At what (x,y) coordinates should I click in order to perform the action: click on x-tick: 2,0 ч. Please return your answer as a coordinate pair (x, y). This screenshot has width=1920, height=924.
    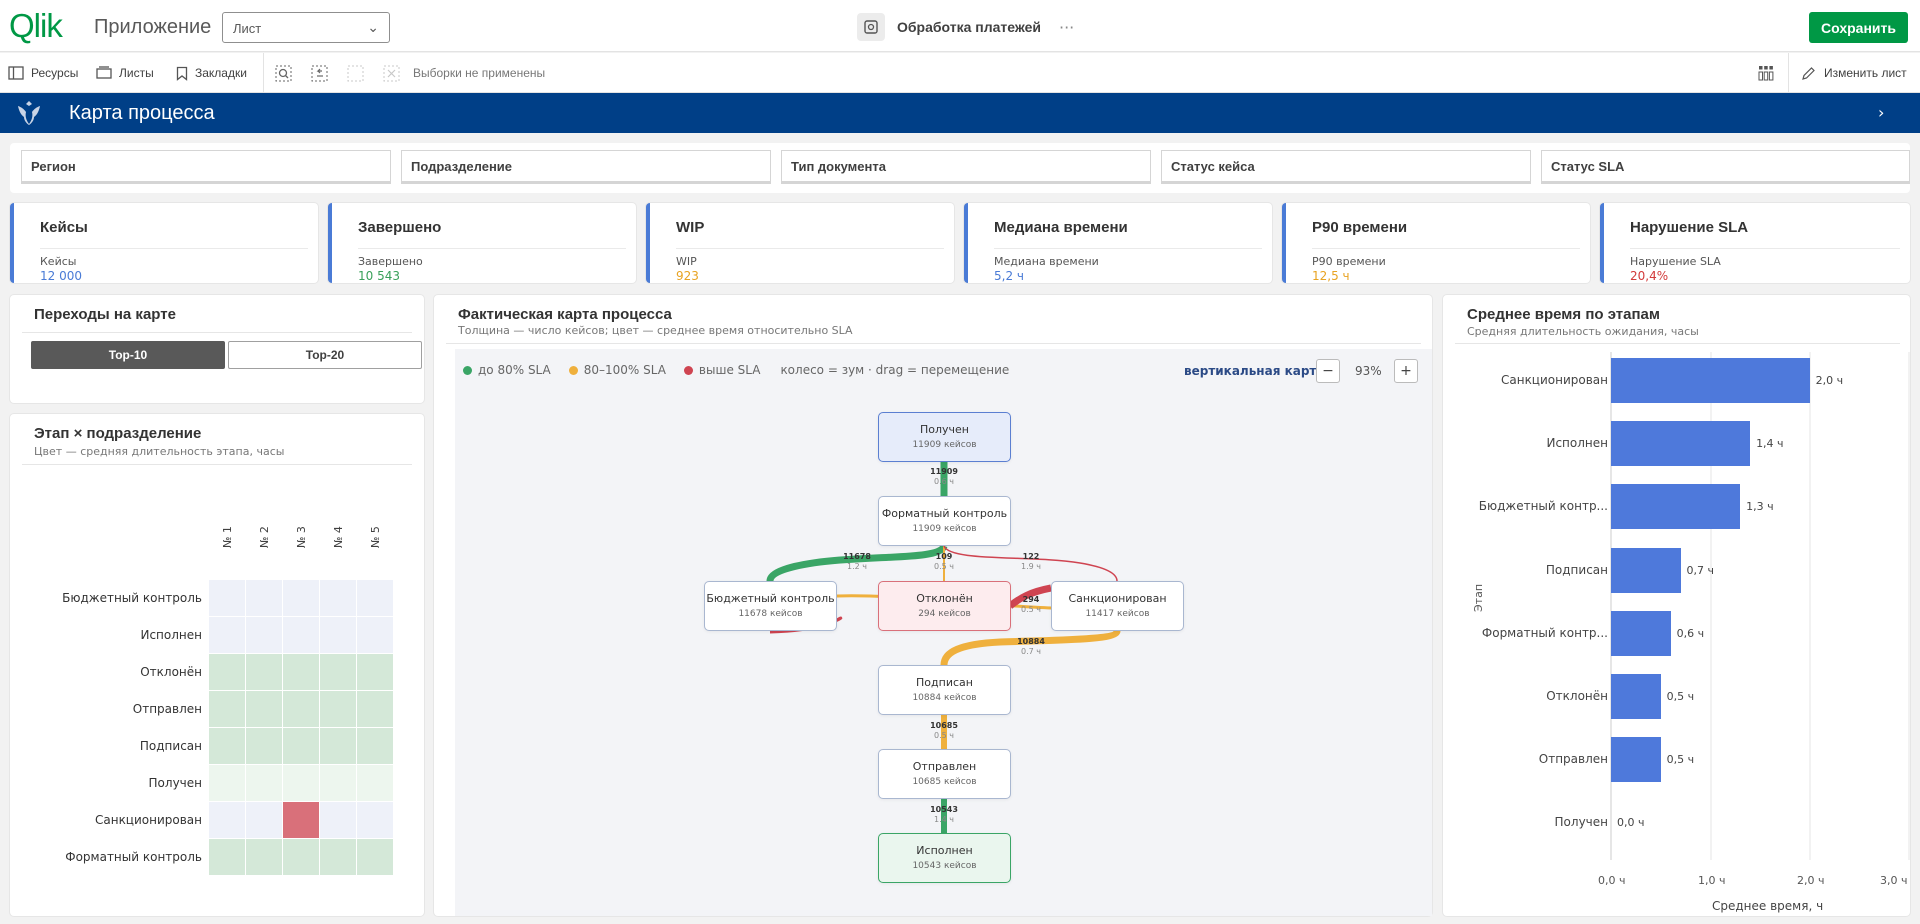
    Looking at the image, I should click on (1811, 880).